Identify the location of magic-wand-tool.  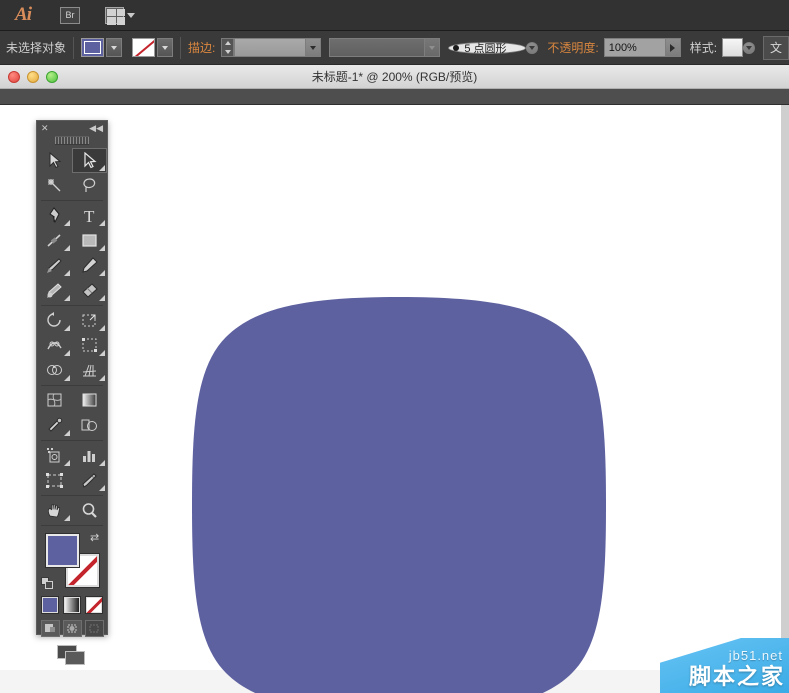
(54, 185).